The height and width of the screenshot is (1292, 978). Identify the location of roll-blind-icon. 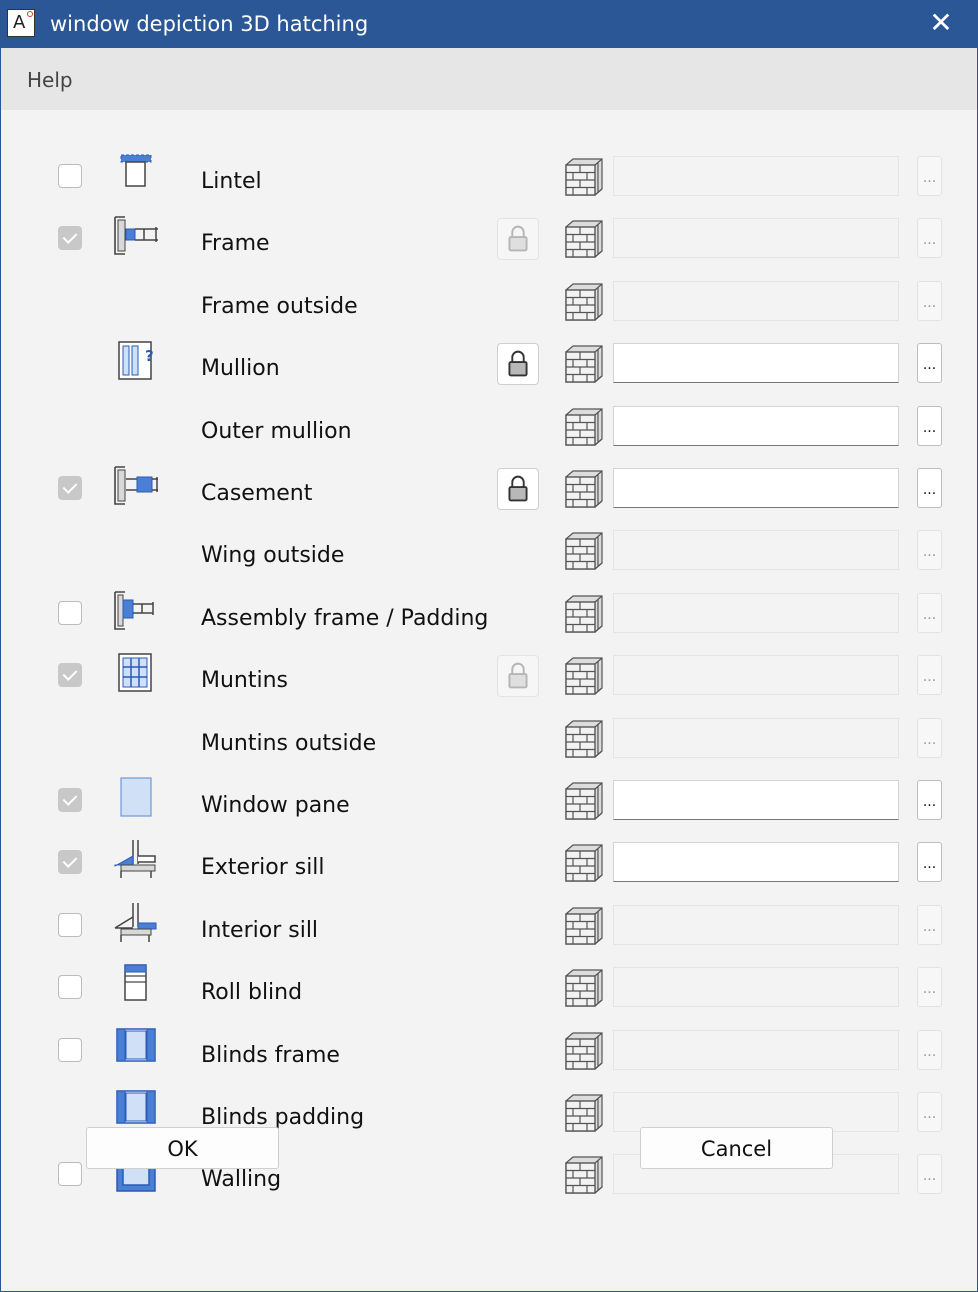
(136, 984).